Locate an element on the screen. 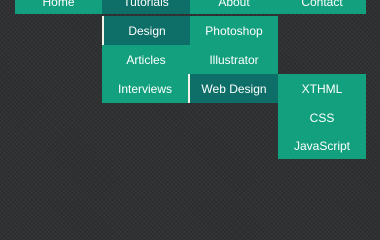 This screenshot has height=240, width=380. menu-item-illustrator: Illustrator is located at coordinates (234, 59).